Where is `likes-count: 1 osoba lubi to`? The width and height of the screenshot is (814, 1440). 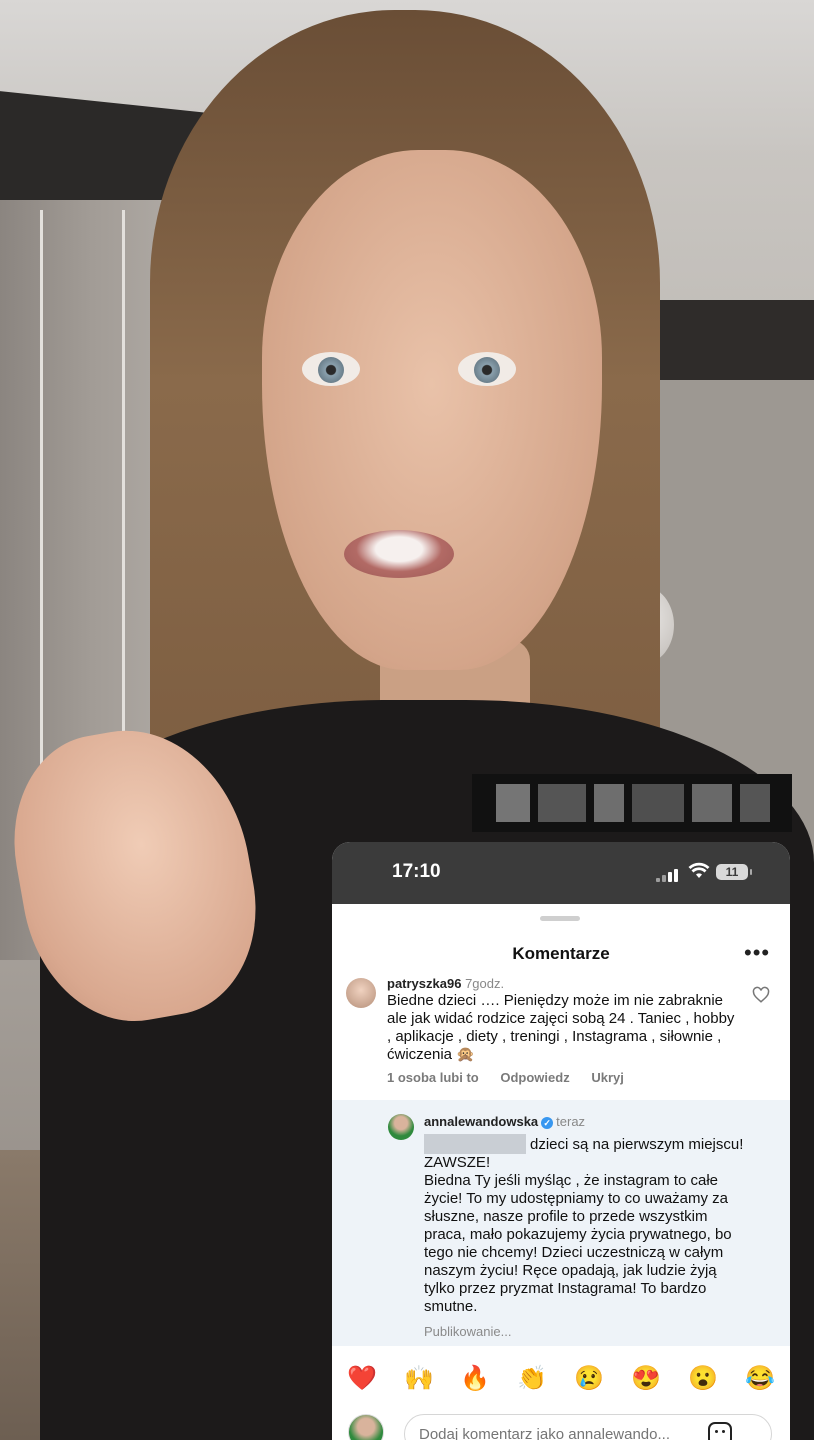 likes-count: 1 osoba lubi to is located at coordinates (433, 1077).